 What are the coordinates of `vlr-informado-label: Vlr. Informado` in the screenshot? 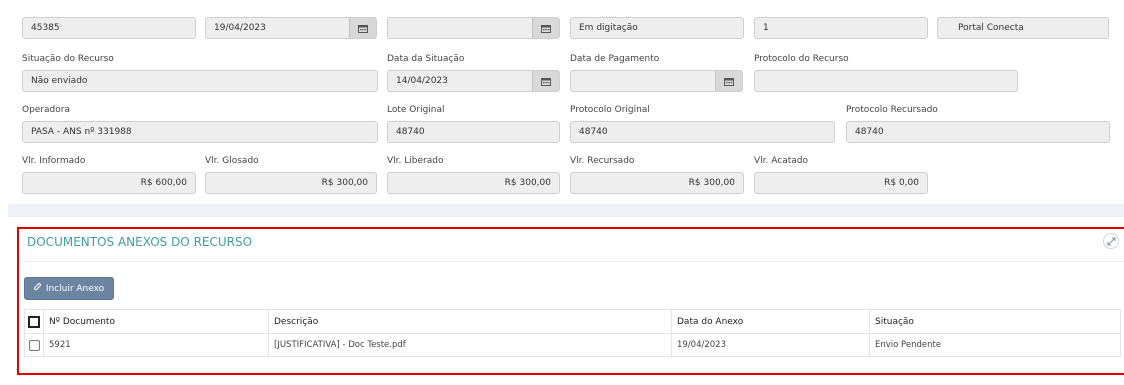 It's located at (54, 161).